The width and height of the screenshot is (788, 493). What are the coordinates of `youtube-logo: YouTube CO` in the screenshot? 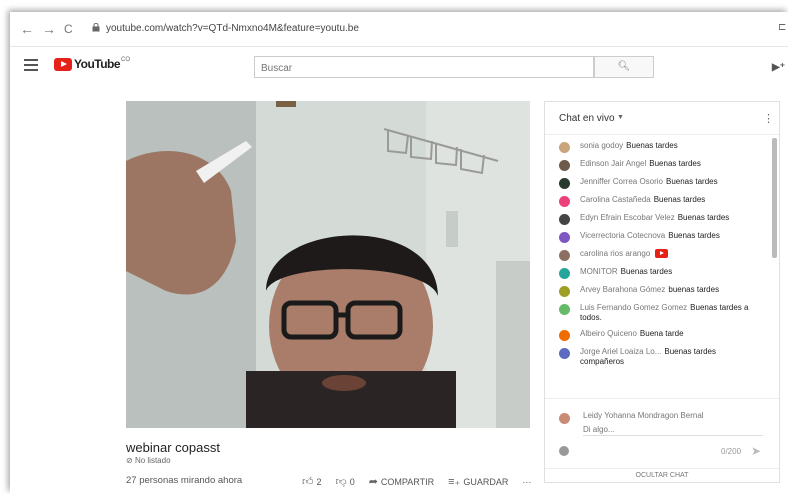 It's located at (92, 64).